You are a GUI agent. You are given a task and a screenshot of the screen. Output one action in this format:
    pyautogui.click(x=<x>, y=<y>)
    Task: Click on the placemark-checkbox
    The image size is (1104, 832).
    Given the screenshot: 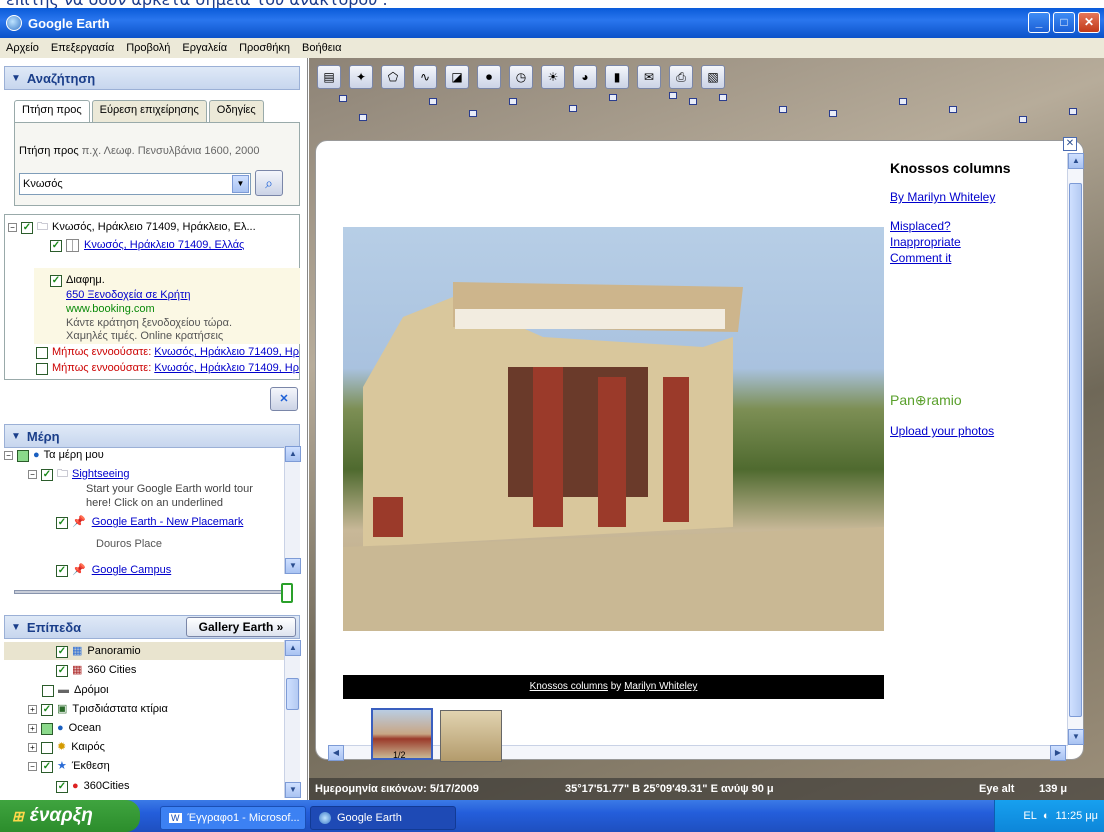 What is the action you would take?
    pyautogui.click(x=62, y=522)
    